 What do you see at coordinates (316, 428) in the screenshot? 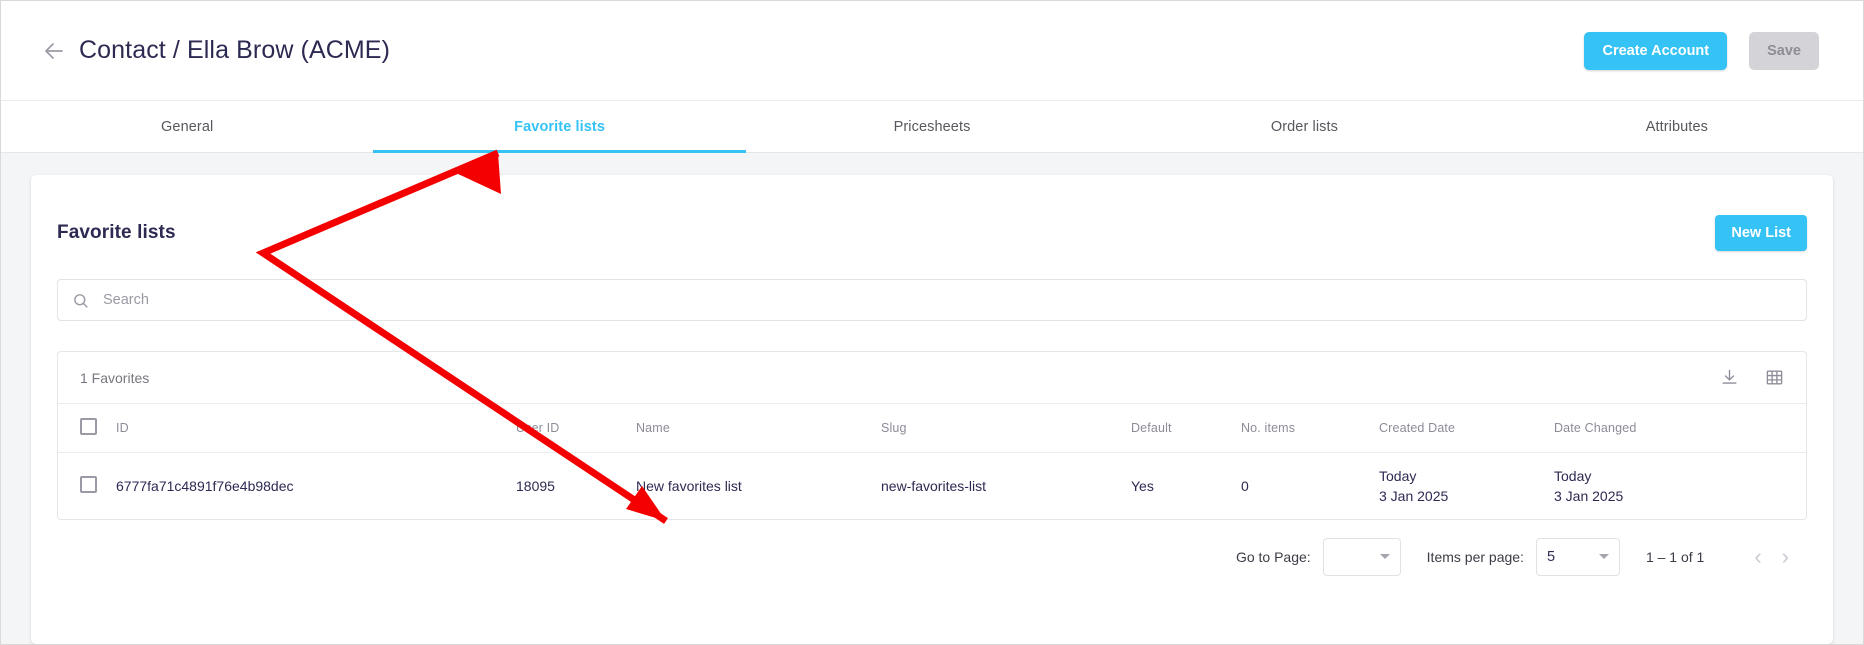
I see `column-header-id: ID` at bounding box center [316, 428].